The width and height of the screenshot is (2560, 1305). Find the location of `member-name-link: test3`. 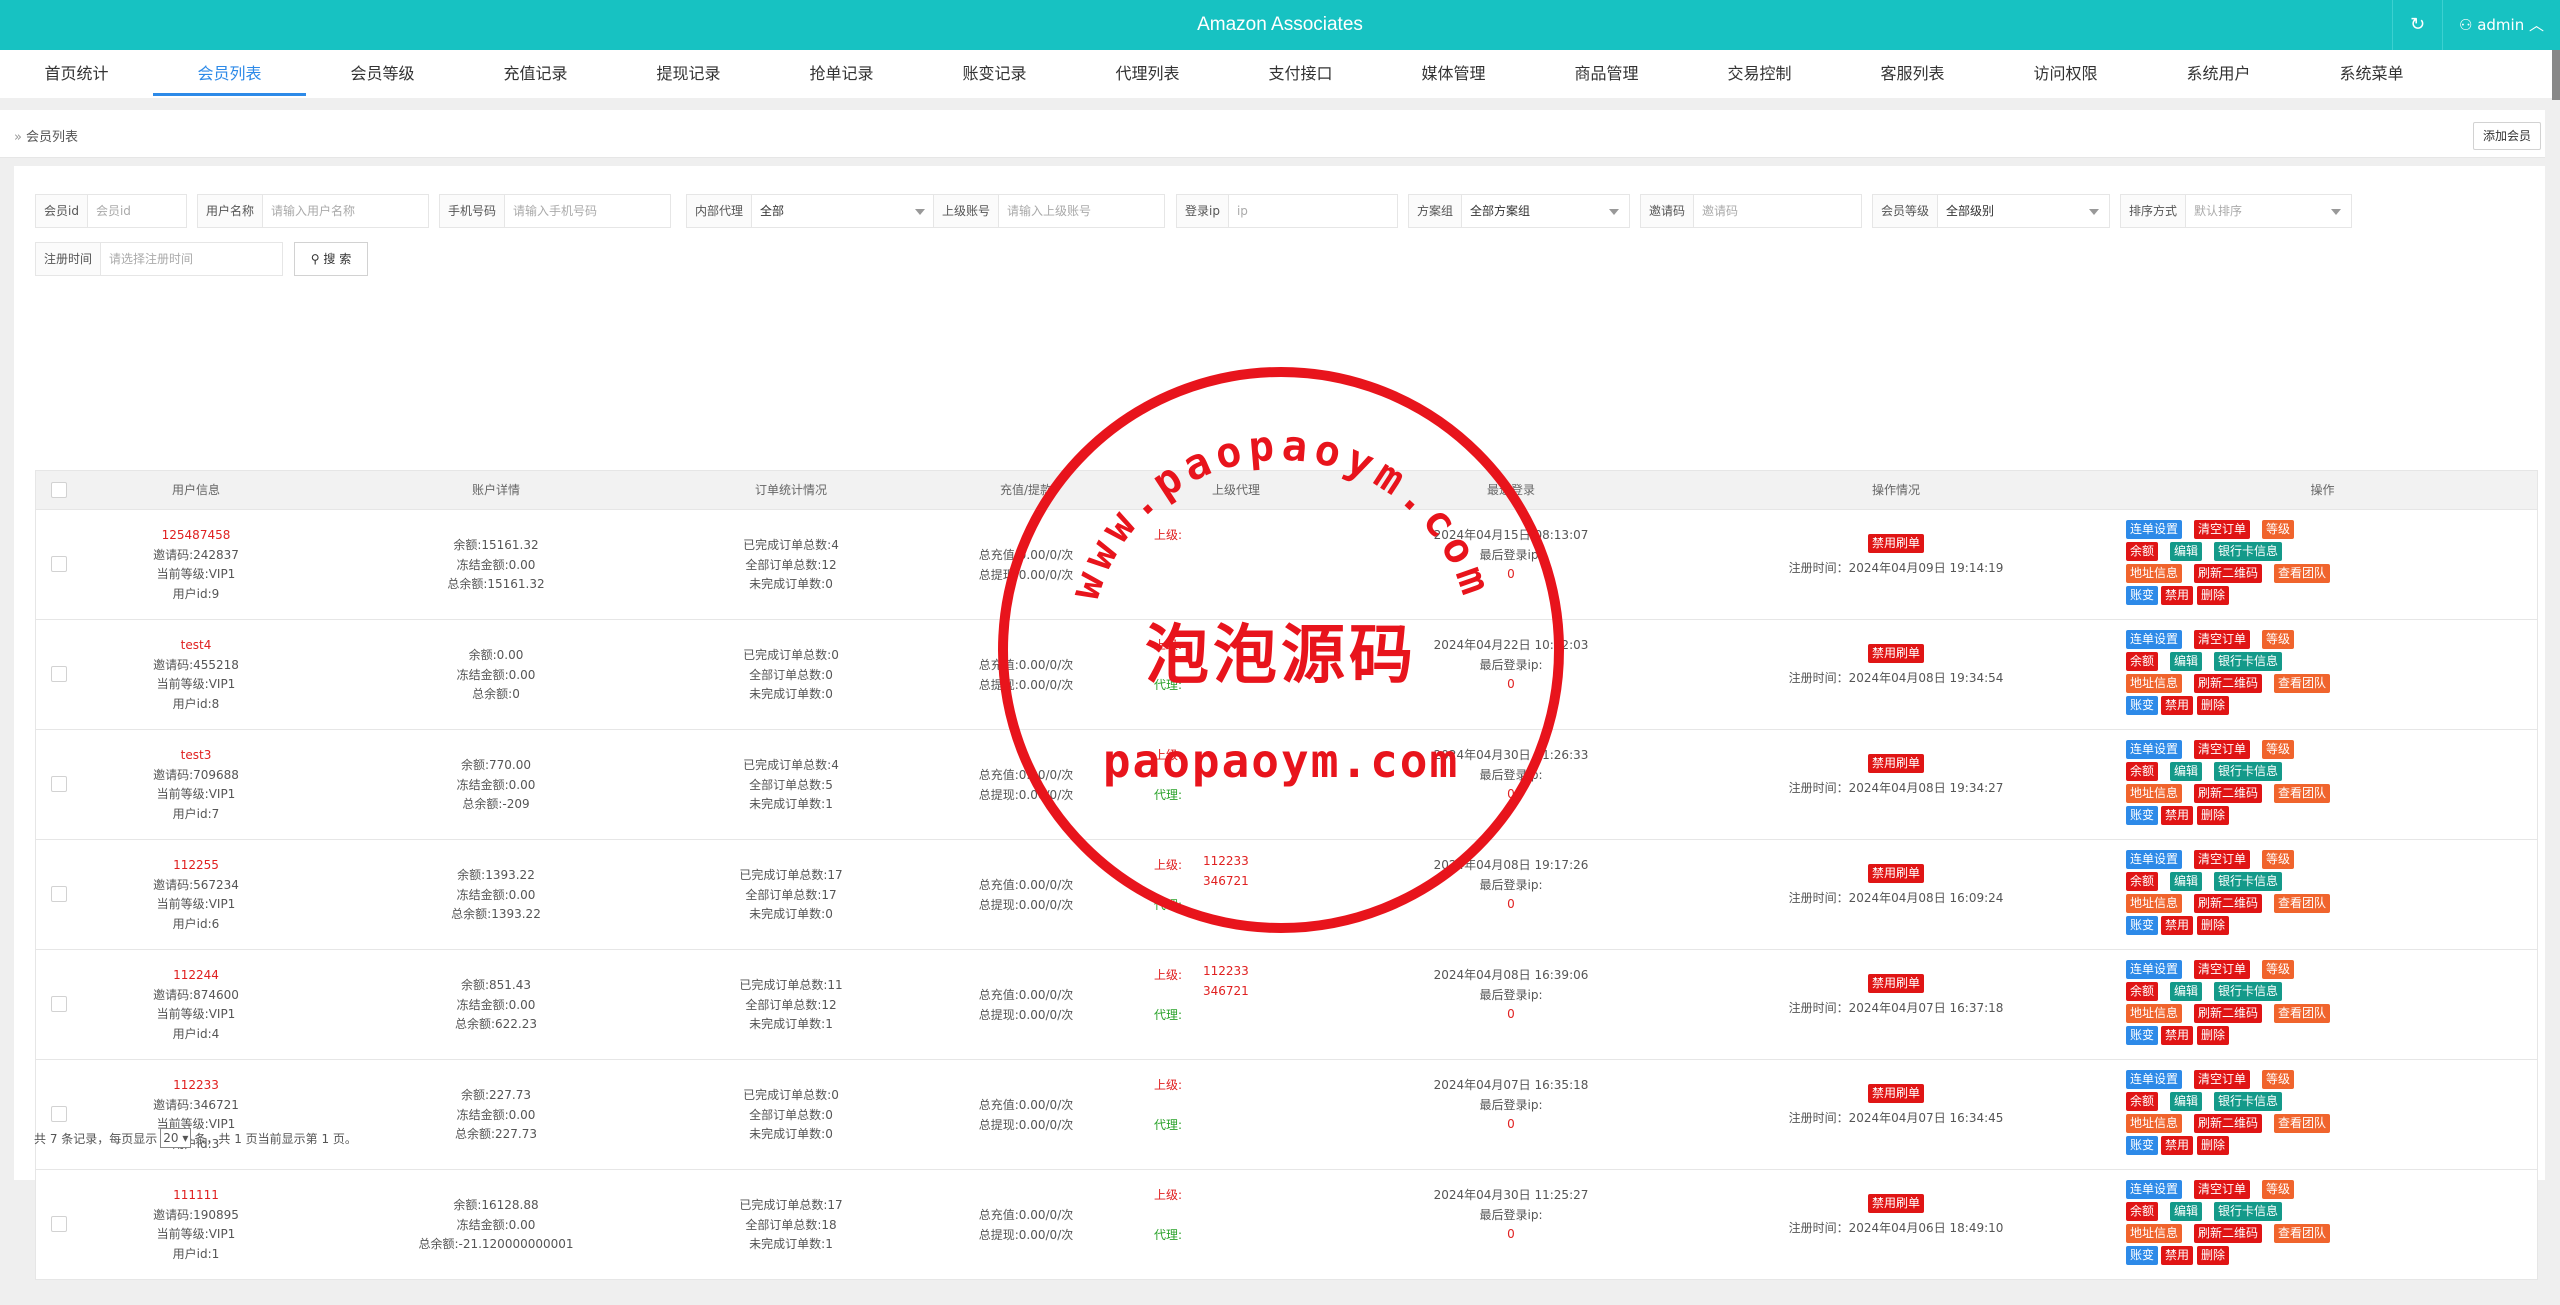

member-name-link: test3 is located at coordinates (196, 756).